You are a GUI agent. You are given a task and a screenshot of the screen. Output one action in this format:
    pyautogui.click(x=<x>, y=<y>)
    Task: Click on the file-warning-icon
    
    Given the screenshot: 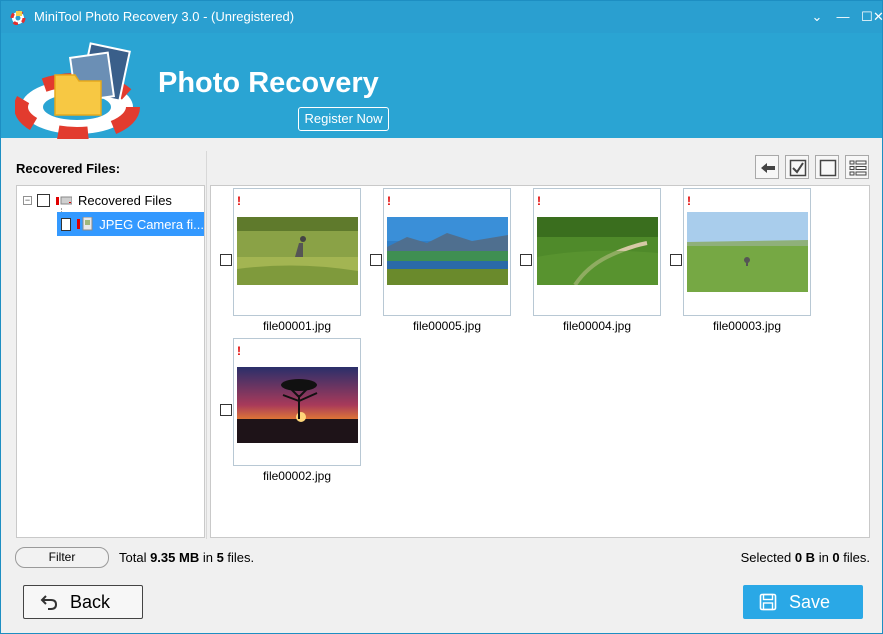 What is the action you would take?
    pyautogui.click(x=85, y=223)
    